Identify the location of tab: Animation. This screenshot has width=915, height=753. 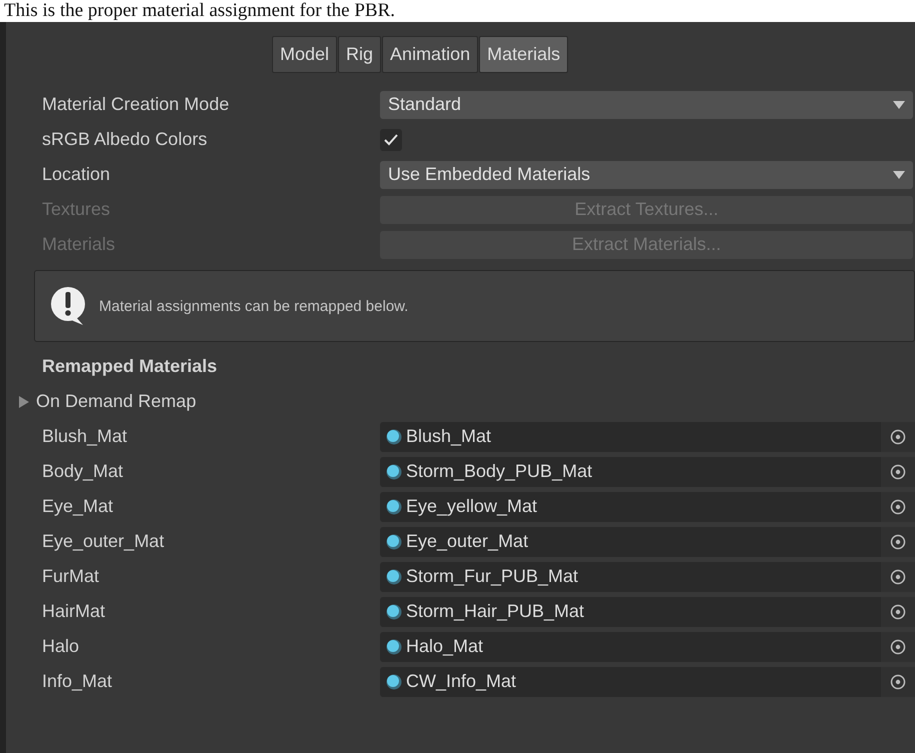
(430, 54).